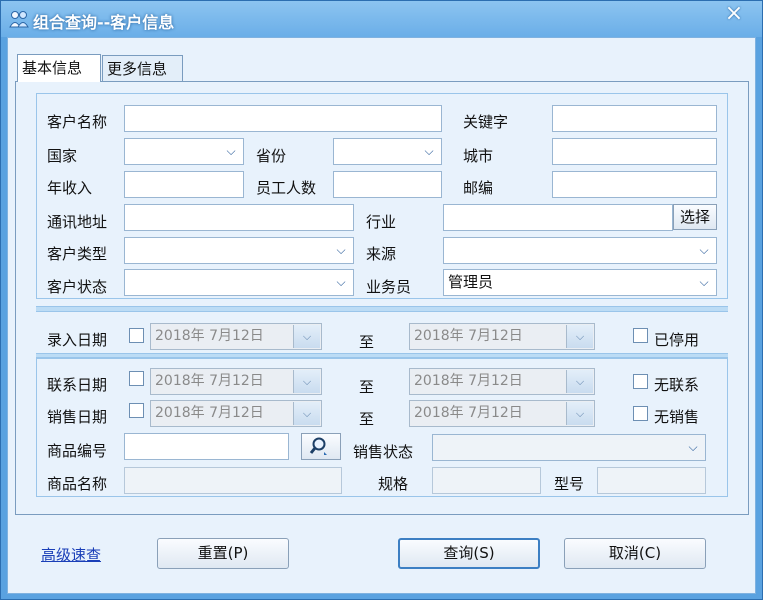  I want to click on contact-date-from-value: 2018年 7月12日, so click(209, 381).